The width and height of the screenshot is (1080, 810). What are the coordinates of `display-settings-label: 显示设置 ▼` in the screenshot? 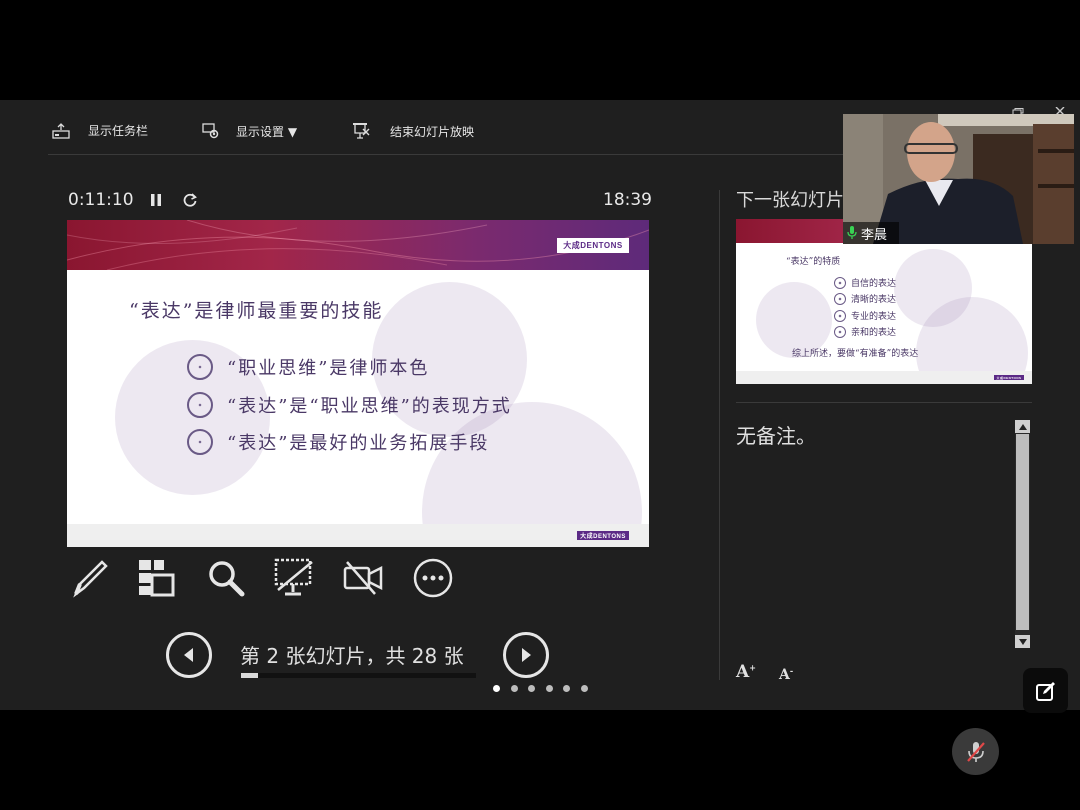 It's located at (267, 131).